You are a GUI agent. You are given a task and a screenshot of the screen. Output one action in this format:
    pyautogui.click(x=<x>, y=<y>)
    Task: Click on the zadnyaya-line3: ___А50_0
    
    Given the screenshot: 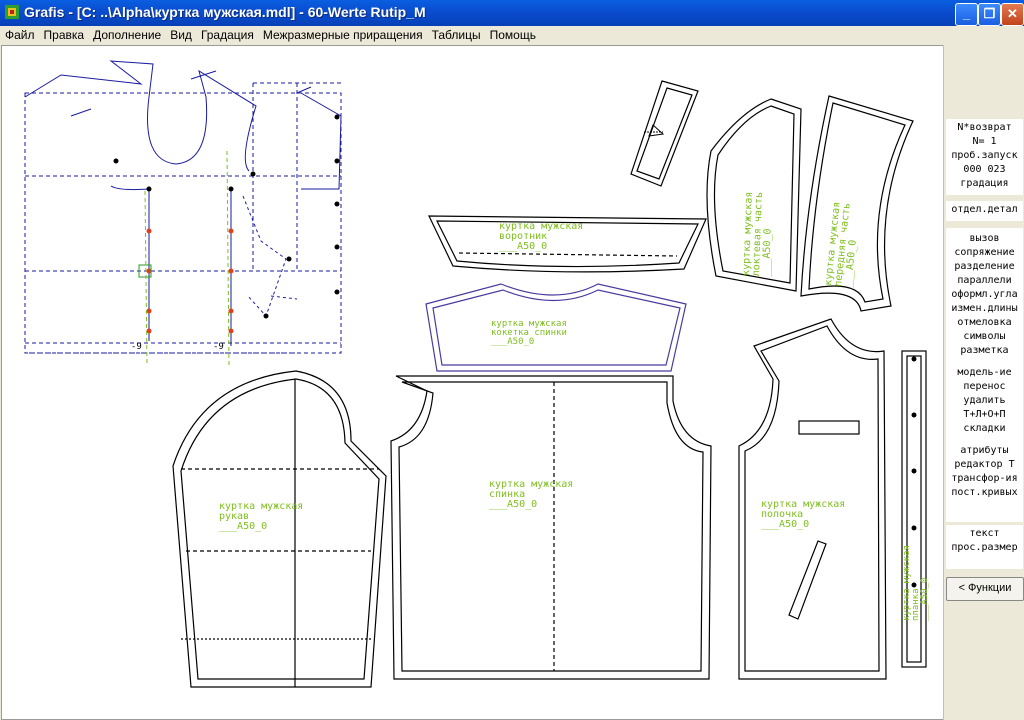 What is the action you would take?
    pyautogui.click(x=767, y=252)
    